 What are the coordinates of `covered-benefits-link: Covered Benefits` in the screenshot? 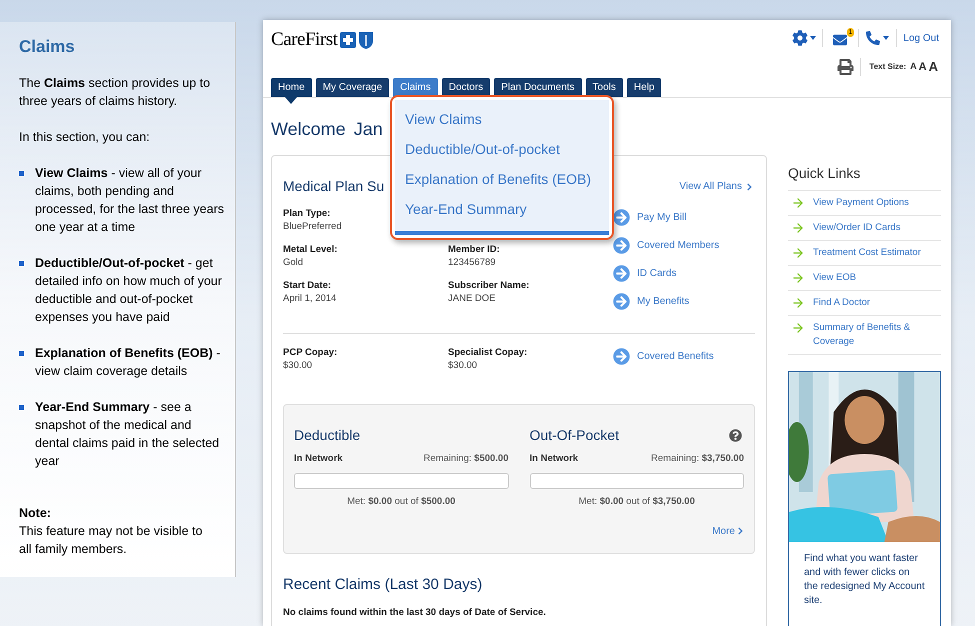 It's located at (663, 356).